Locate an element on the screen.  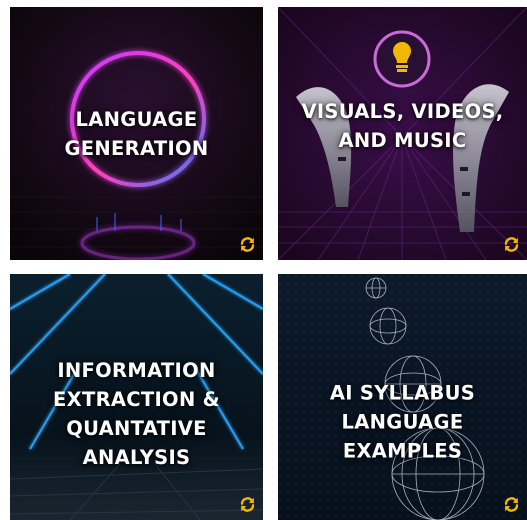
card-title: AI SYLLABUS LANGUAGE EXAMPLES is located at coordinates (402, 421).